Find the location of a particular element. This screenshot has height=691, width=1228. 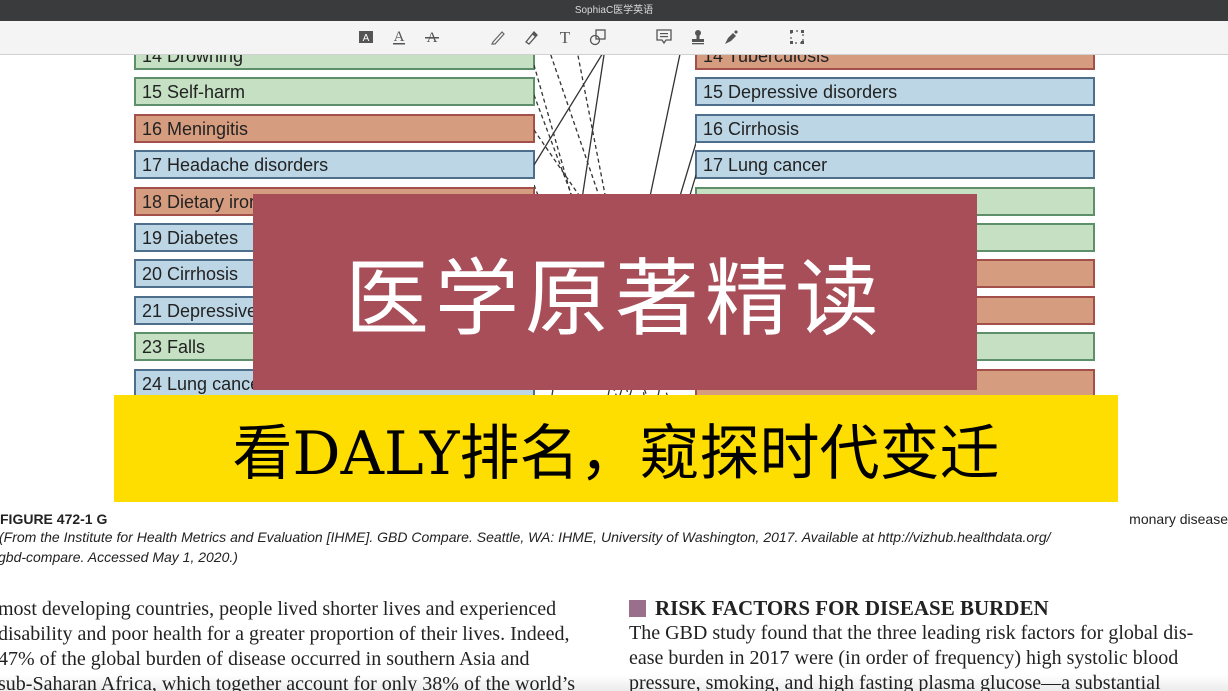

section-heading-text: RISK FACTORS FOR DISEASE BURDEN is located at coordinates (852, 608).